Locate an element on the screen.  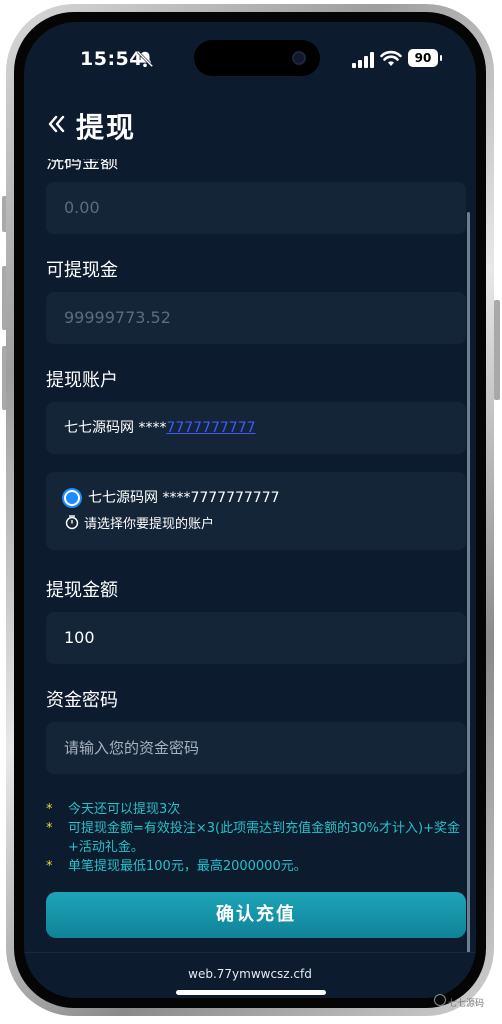
page-title: 提现 is located at coordinates (106, 127).